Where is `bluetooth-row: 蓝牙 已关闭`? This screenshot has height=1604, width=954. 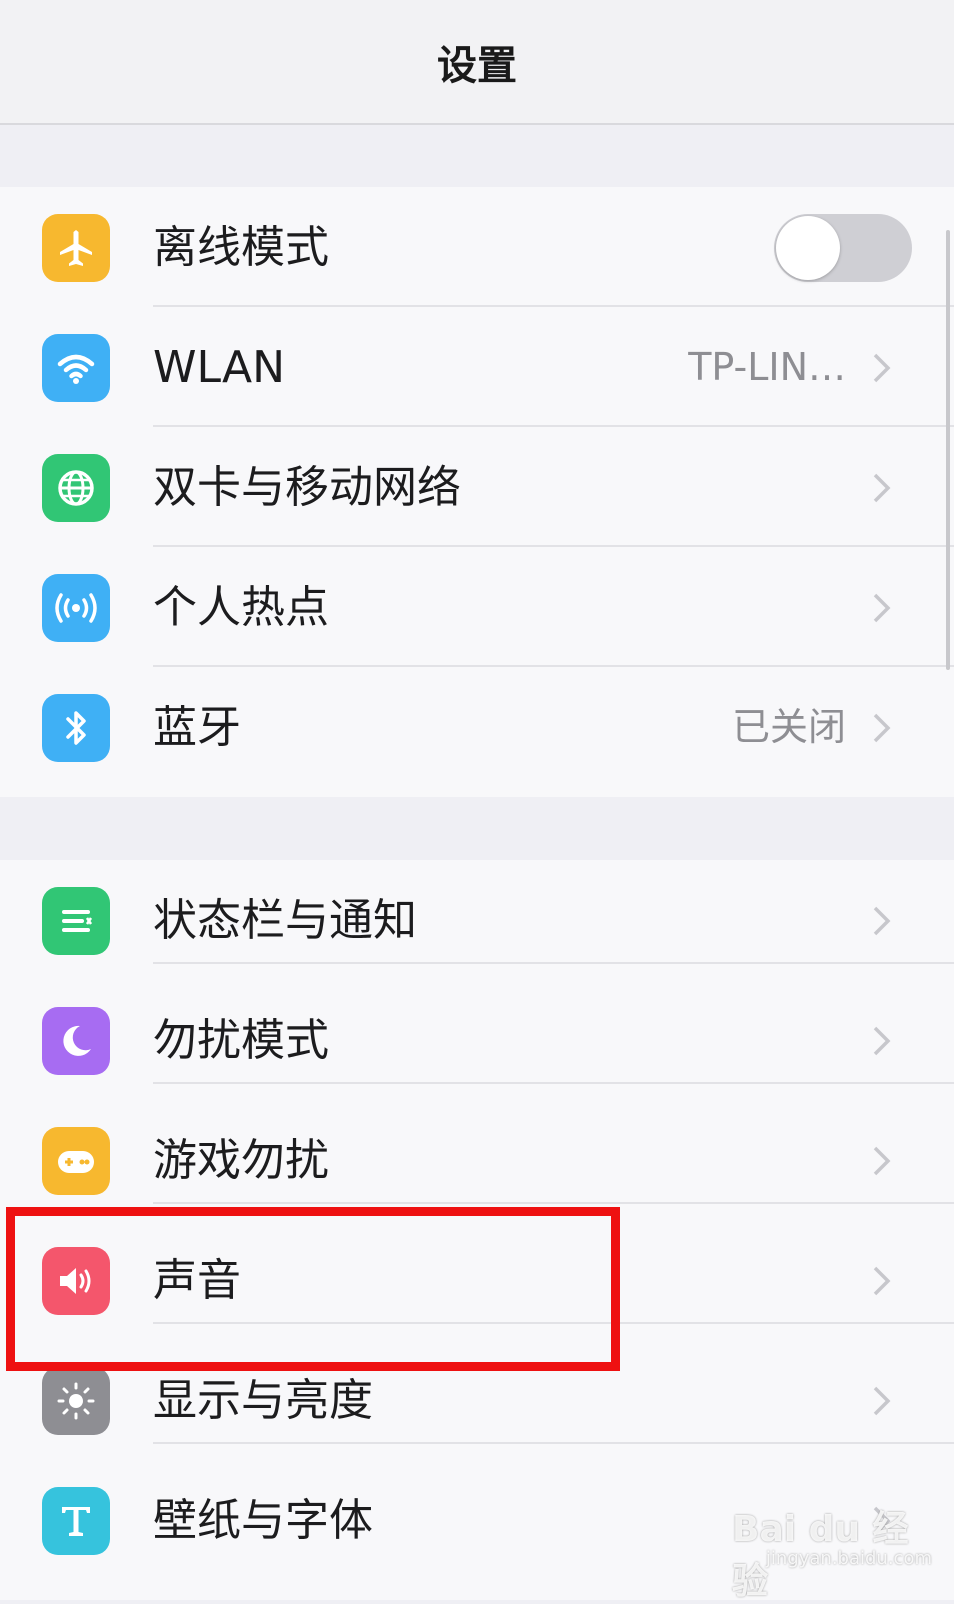
bluetooth-row: 蓝牙 已关闭 is located at coordinates (477, 727).